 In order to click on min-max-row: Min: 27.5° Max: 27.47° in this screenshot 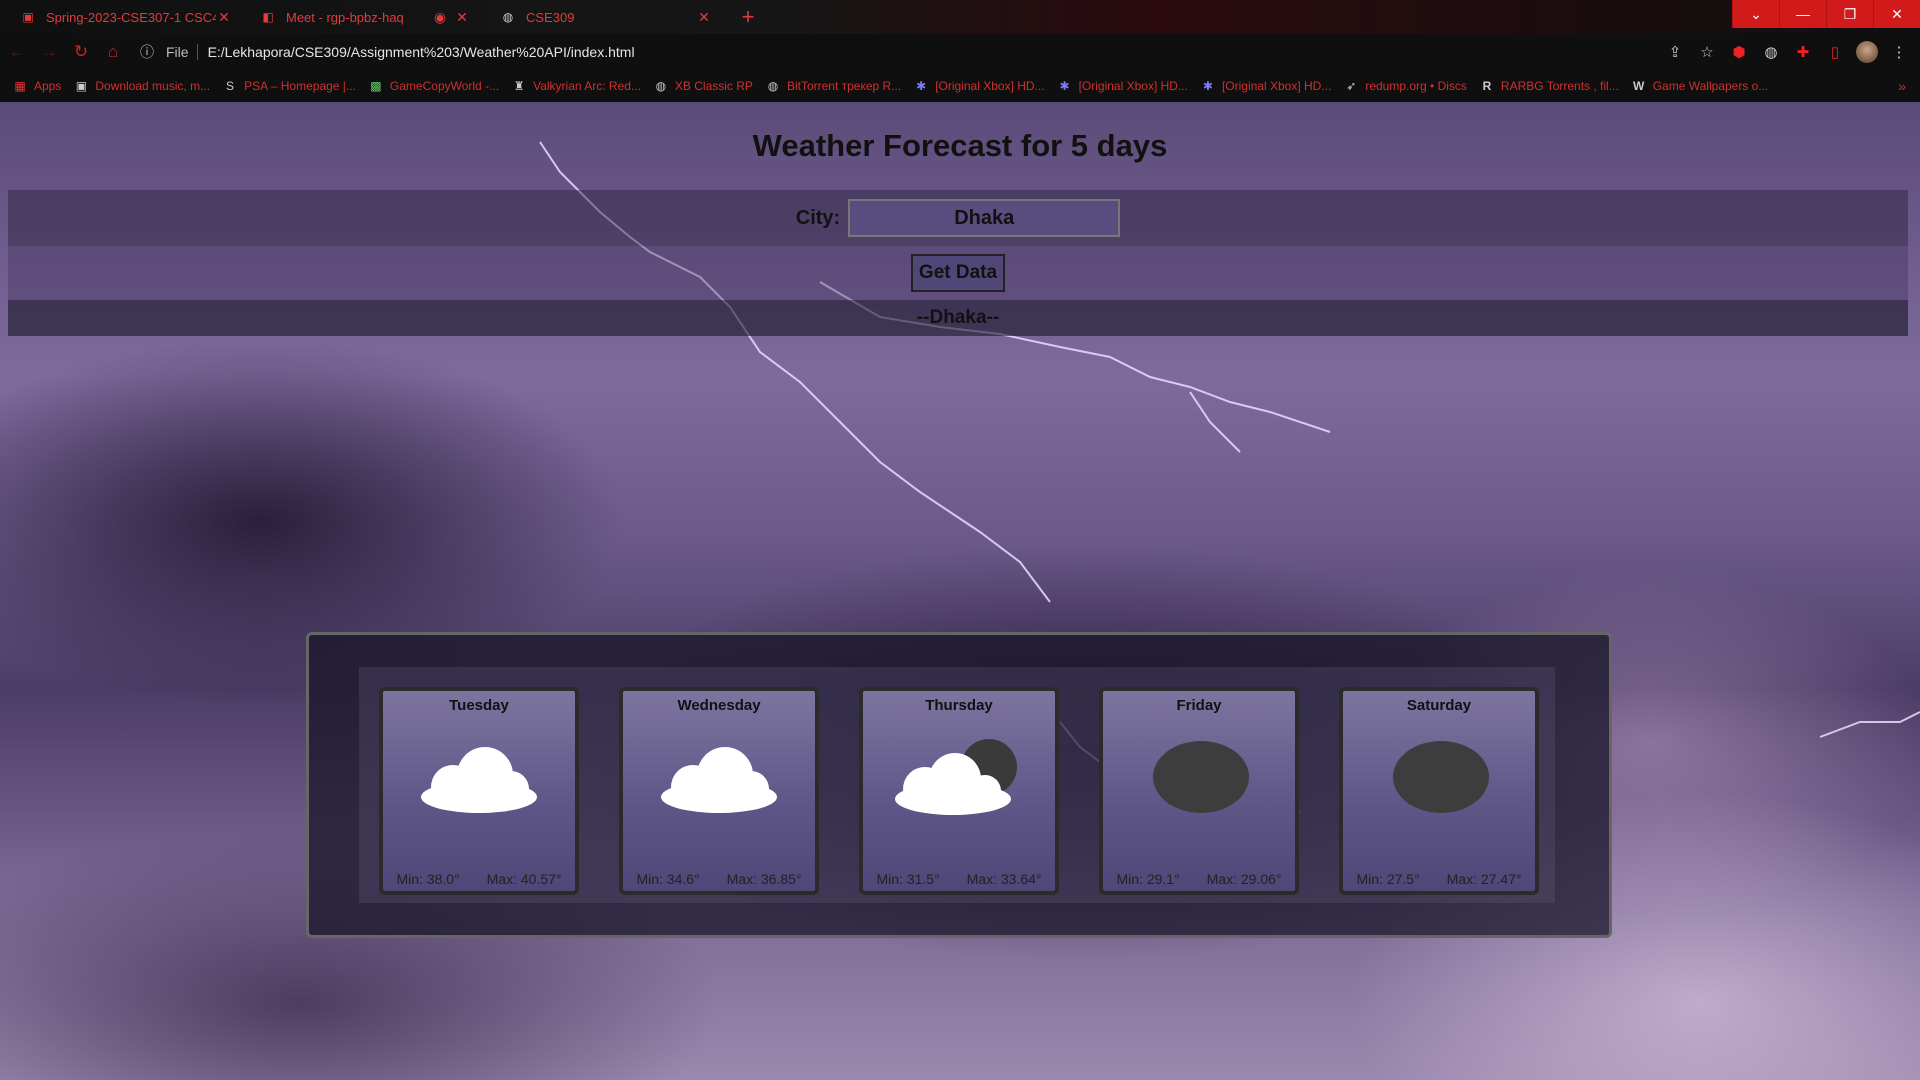, I will do `click(1439, 879)`.